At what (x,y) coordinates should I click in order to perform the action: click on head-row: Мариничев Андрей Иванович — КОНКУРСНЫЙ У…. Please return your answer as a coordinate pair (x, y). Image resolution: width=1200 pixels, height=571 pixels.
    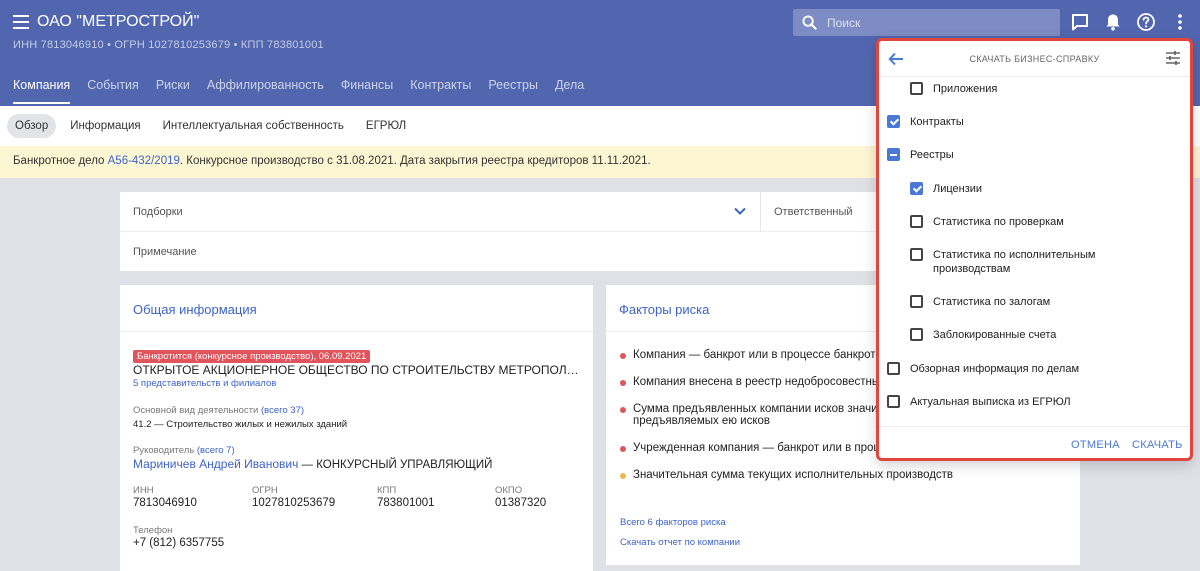
    Looking at the image, I should click on (312, 464).